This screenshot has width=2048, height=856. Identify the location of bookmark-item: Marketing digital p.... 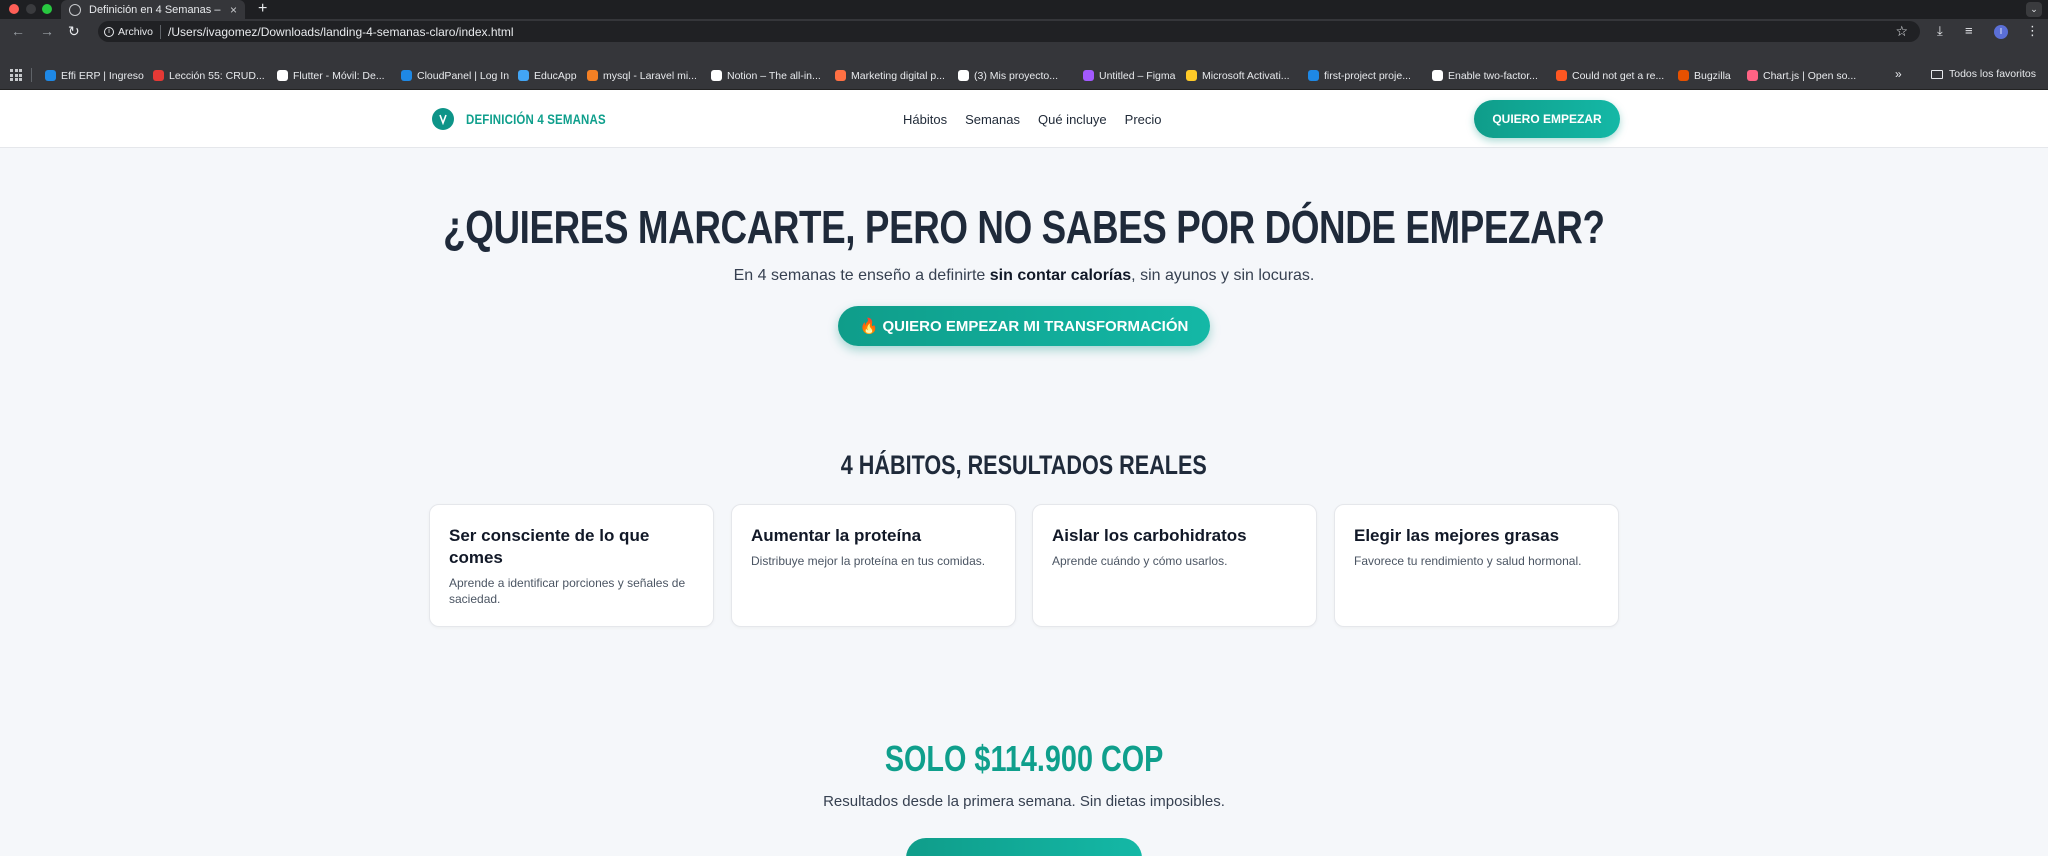
(890, 75).